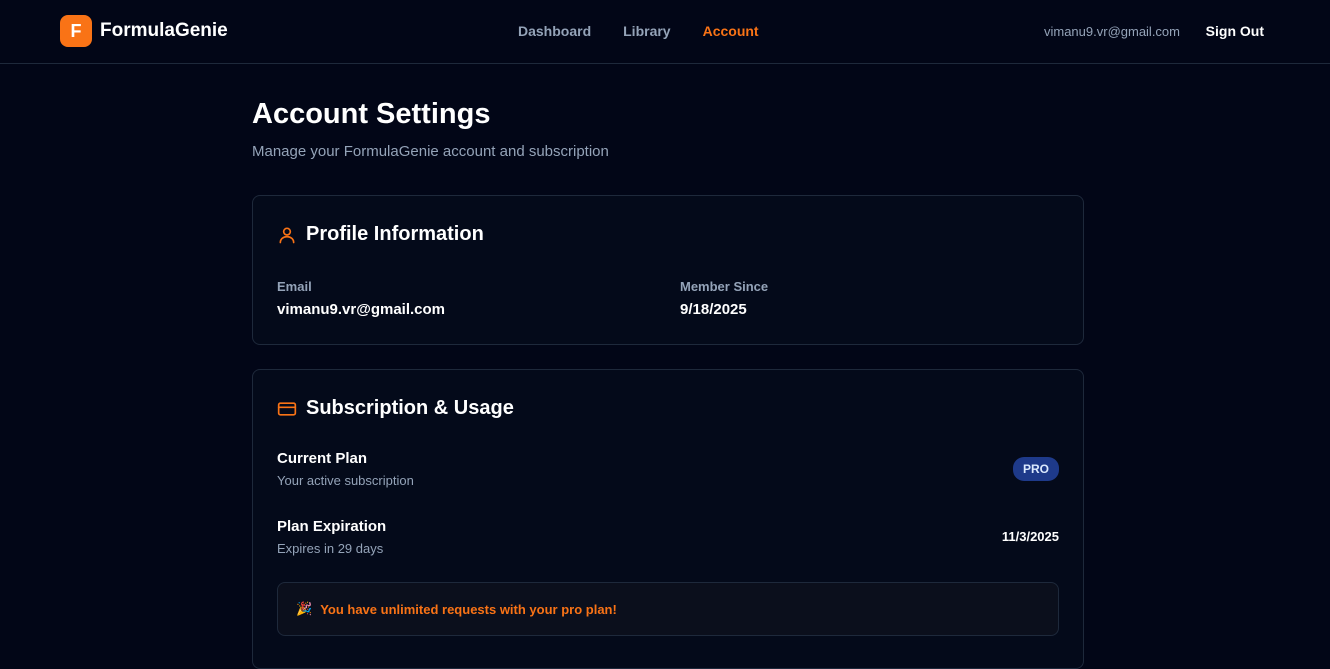 This screenshot has height=669, width=1330. I want to click on brand-name: FormulaGenie, so click(164, 30).